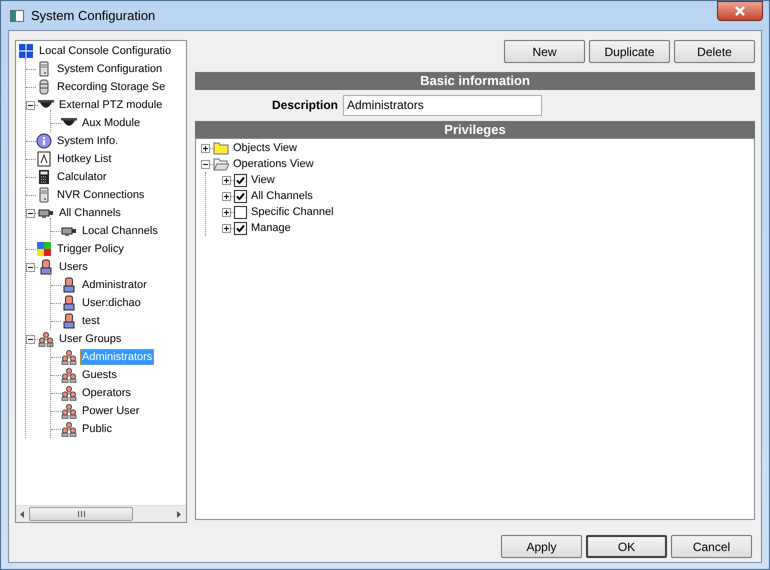 The image size is (770, 570). Describe the element at coordinates (111, 411) in the screenshot. I see `tree-item: Power User` at that location.